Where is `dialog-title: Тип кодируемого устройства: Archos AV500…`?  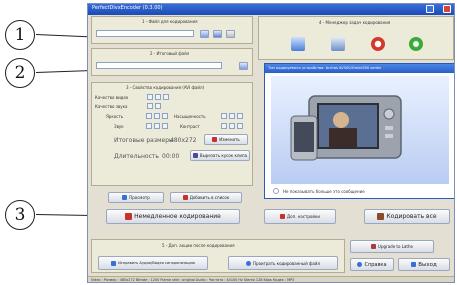 dialog-title: Тип кодируемого устройства: Archos AV500… is located at coordinates (325, 68).